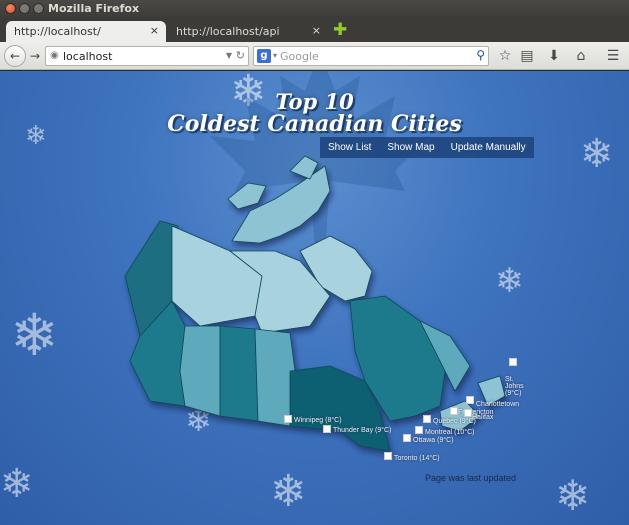 The image size is (629, 525). What do you see at coordinates (240, 55) in the screenshot?
I see `reload-icon: ↻` at bounding box center [240, 55].